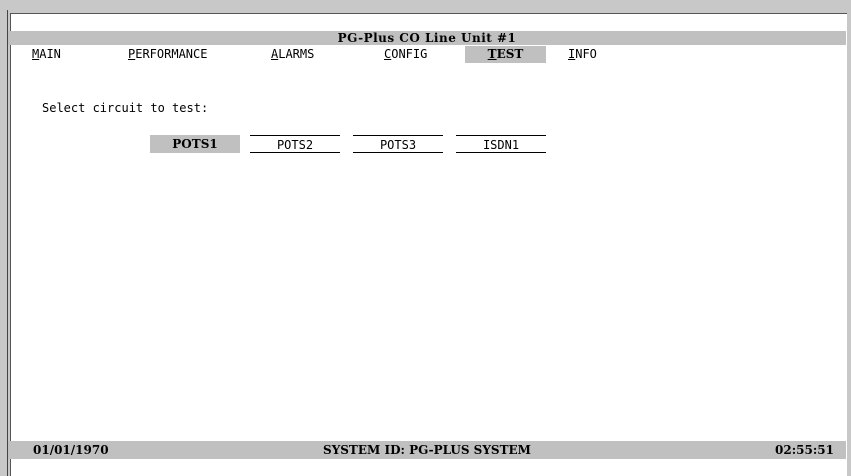  What do you see at coordinates (292, 54) in the screenshot?
I see `menu-alarms: ALARMS` at bounding box center [292, 54].